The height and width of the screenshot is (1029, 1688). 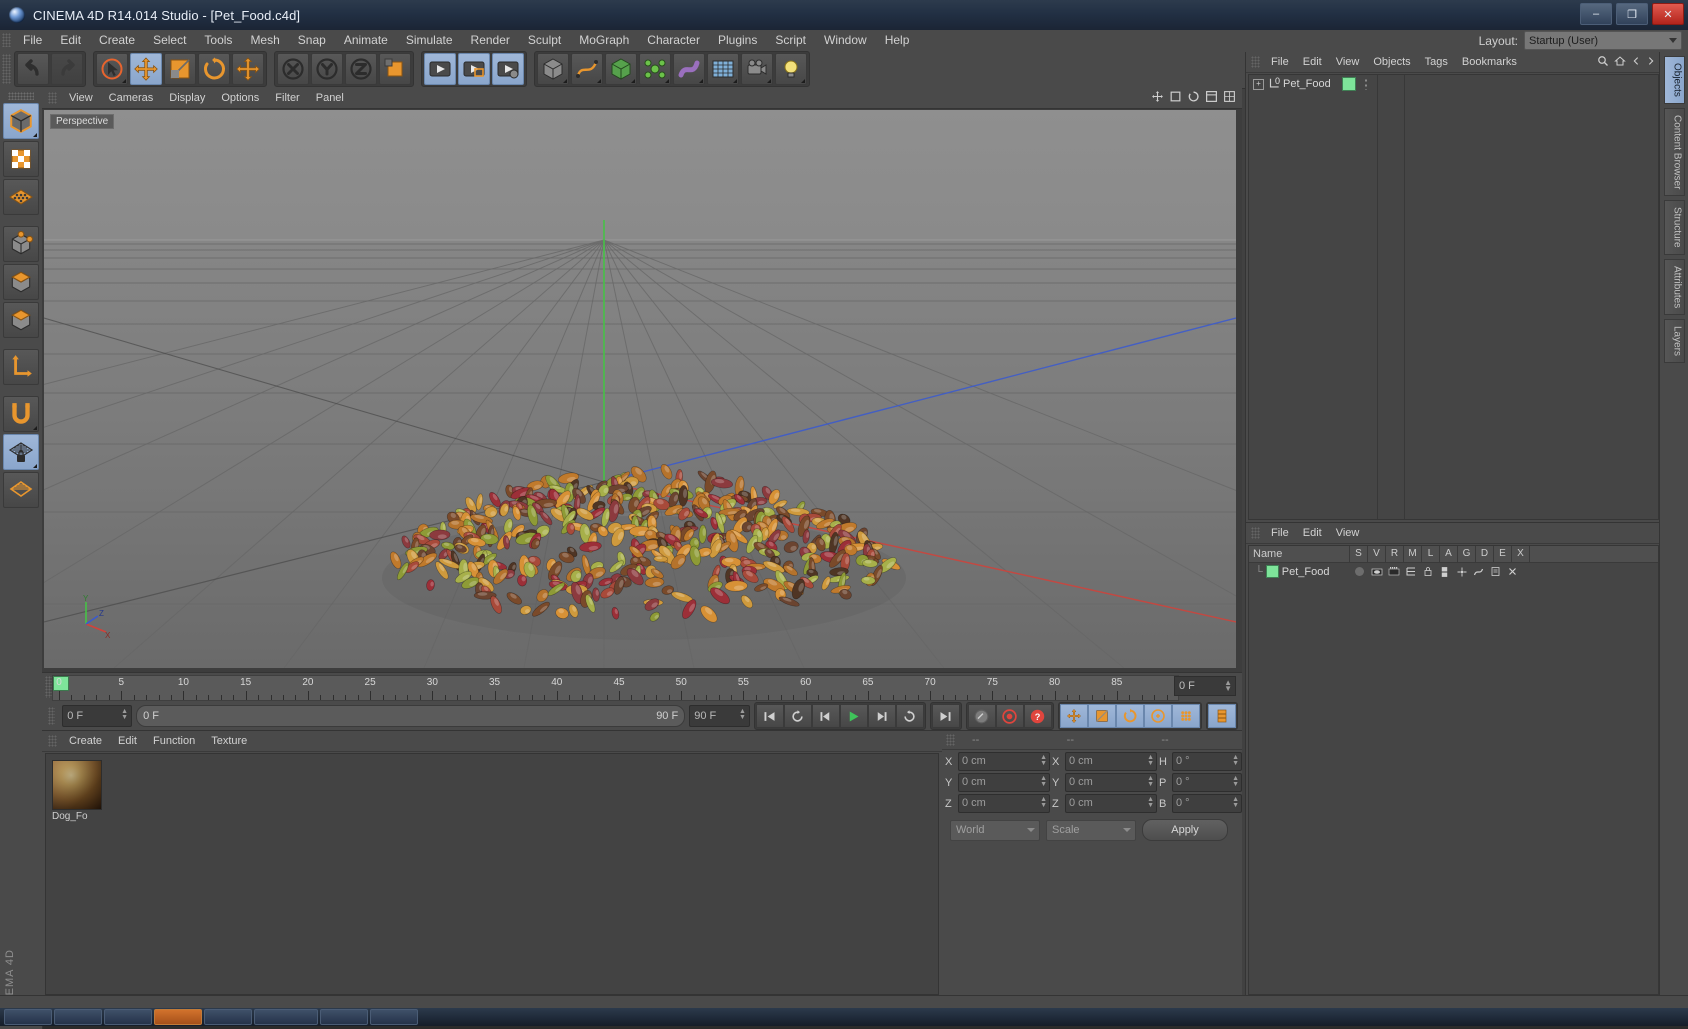 I want to click on goto-end-button, so click(x=945, y=716).